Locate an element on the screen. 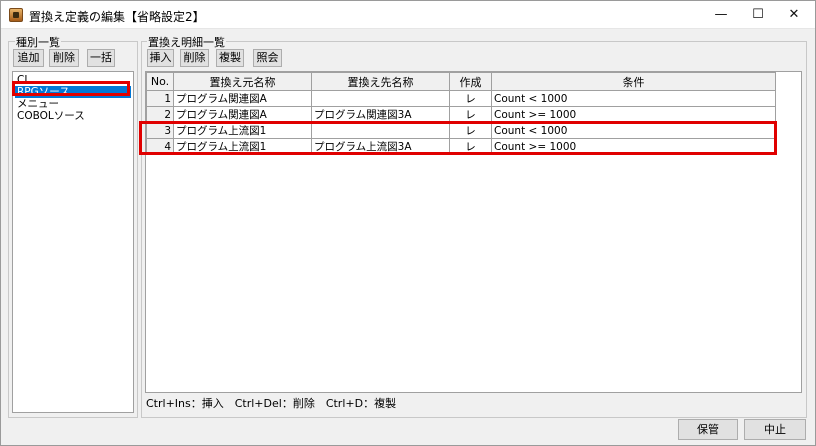  window-title: 置換え定義の編集【省略設定2】 is located at coordinates (117, 17).